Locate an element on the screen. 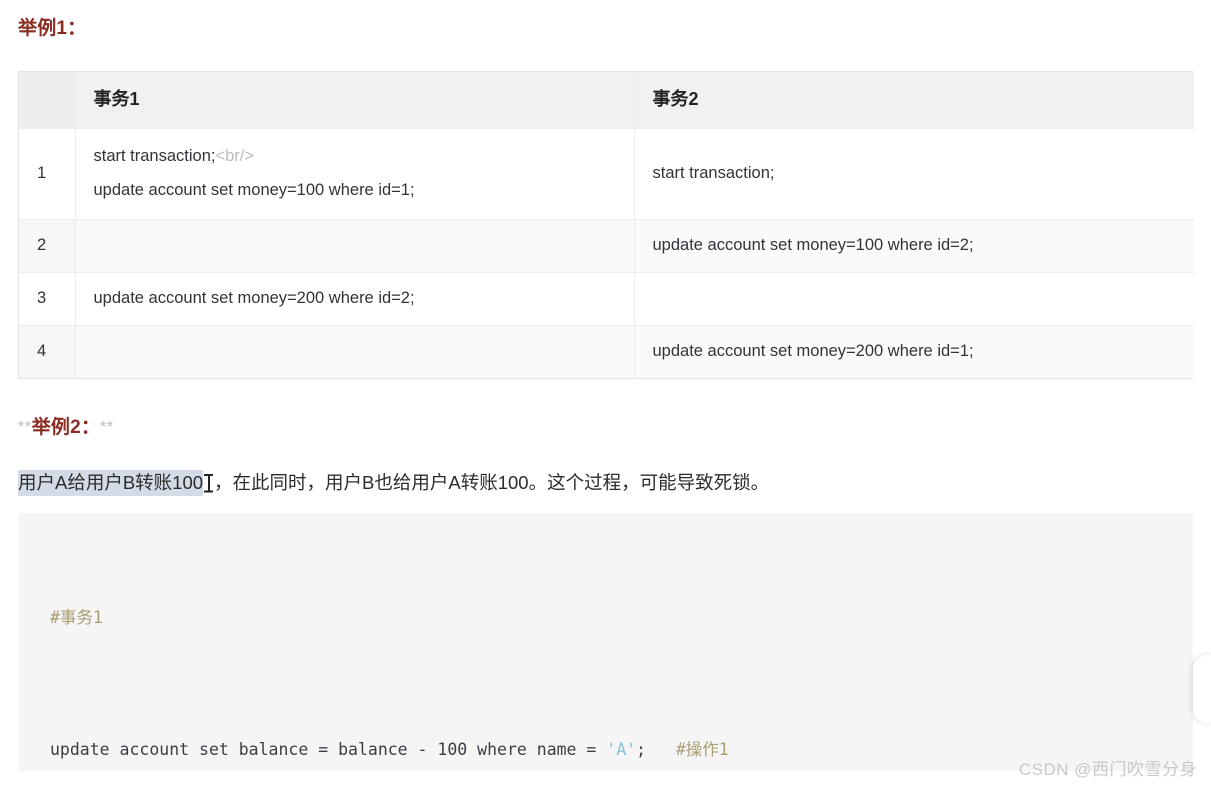 The image size is (1211, 790). transaction-2-cell: update account set money=100 where id=2; is located at coordinates (914, 246).